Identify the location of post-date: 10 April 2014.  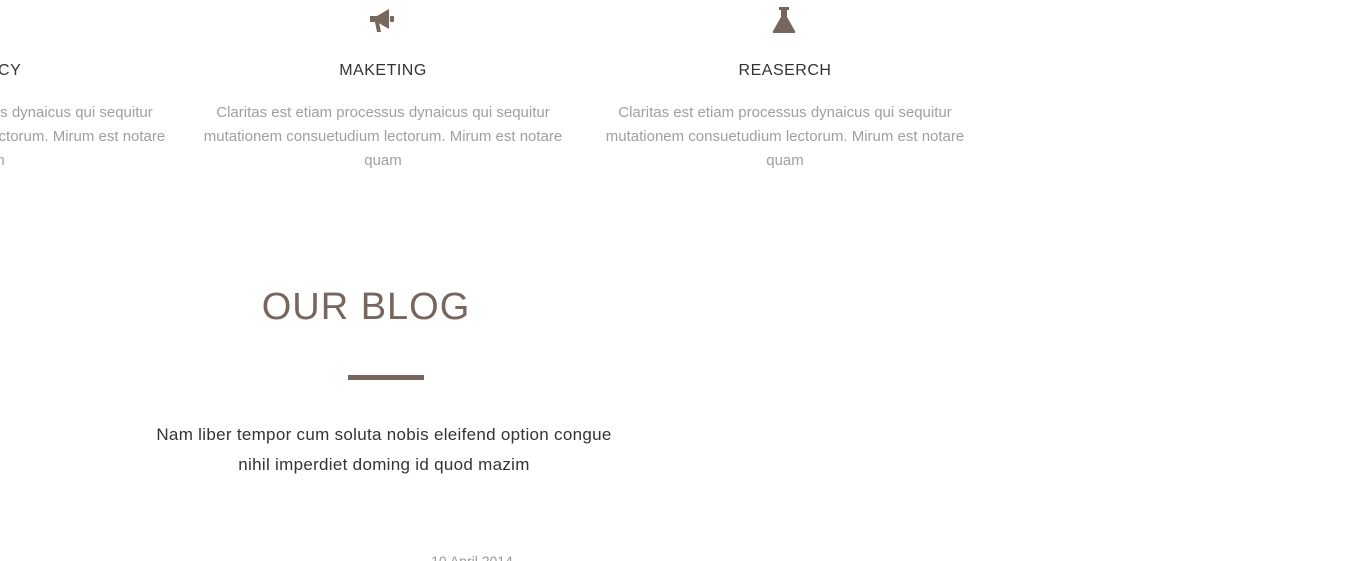
(472, 557).